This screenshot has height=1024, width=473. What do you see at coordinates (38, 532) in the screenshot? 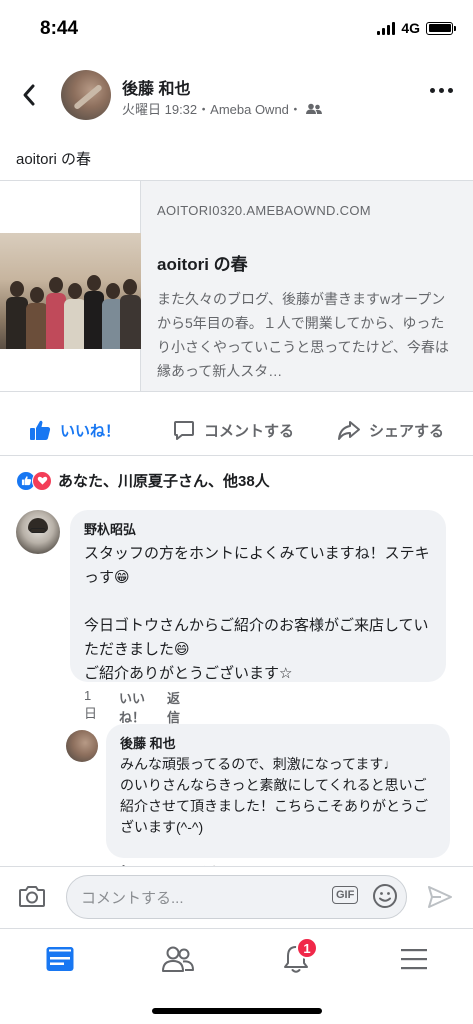
I see `commenter-avatar` at bounding box center [38, 532].